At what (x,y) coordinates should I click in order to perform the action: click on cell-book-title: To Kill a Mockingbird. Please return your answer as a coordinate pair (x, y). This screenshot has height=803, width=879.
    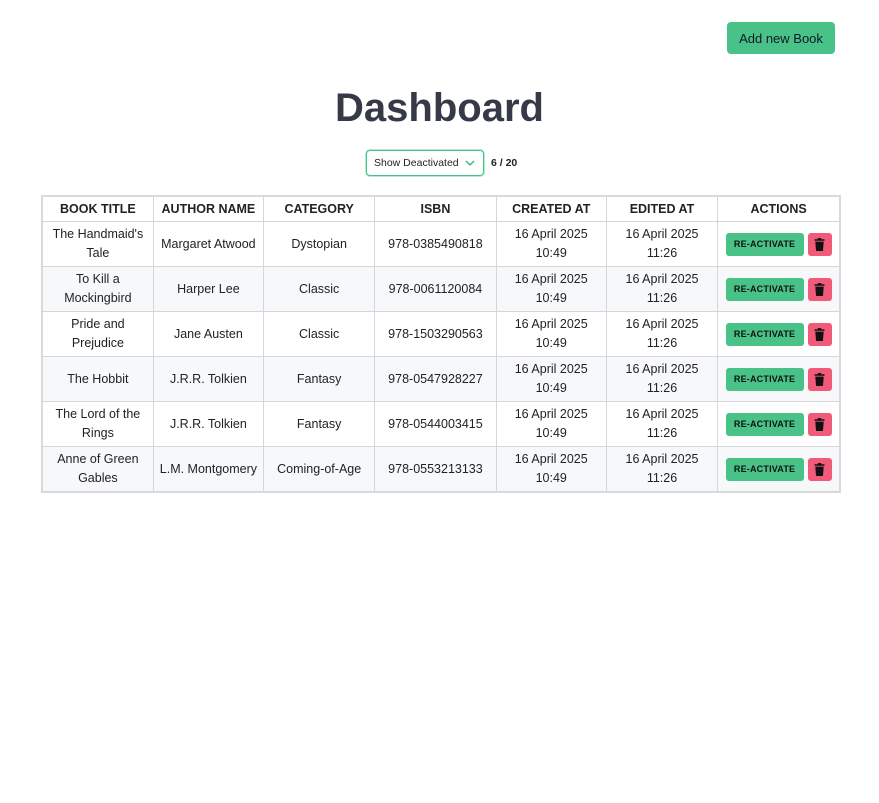
    Looking at the image, I should click on (97, 289).